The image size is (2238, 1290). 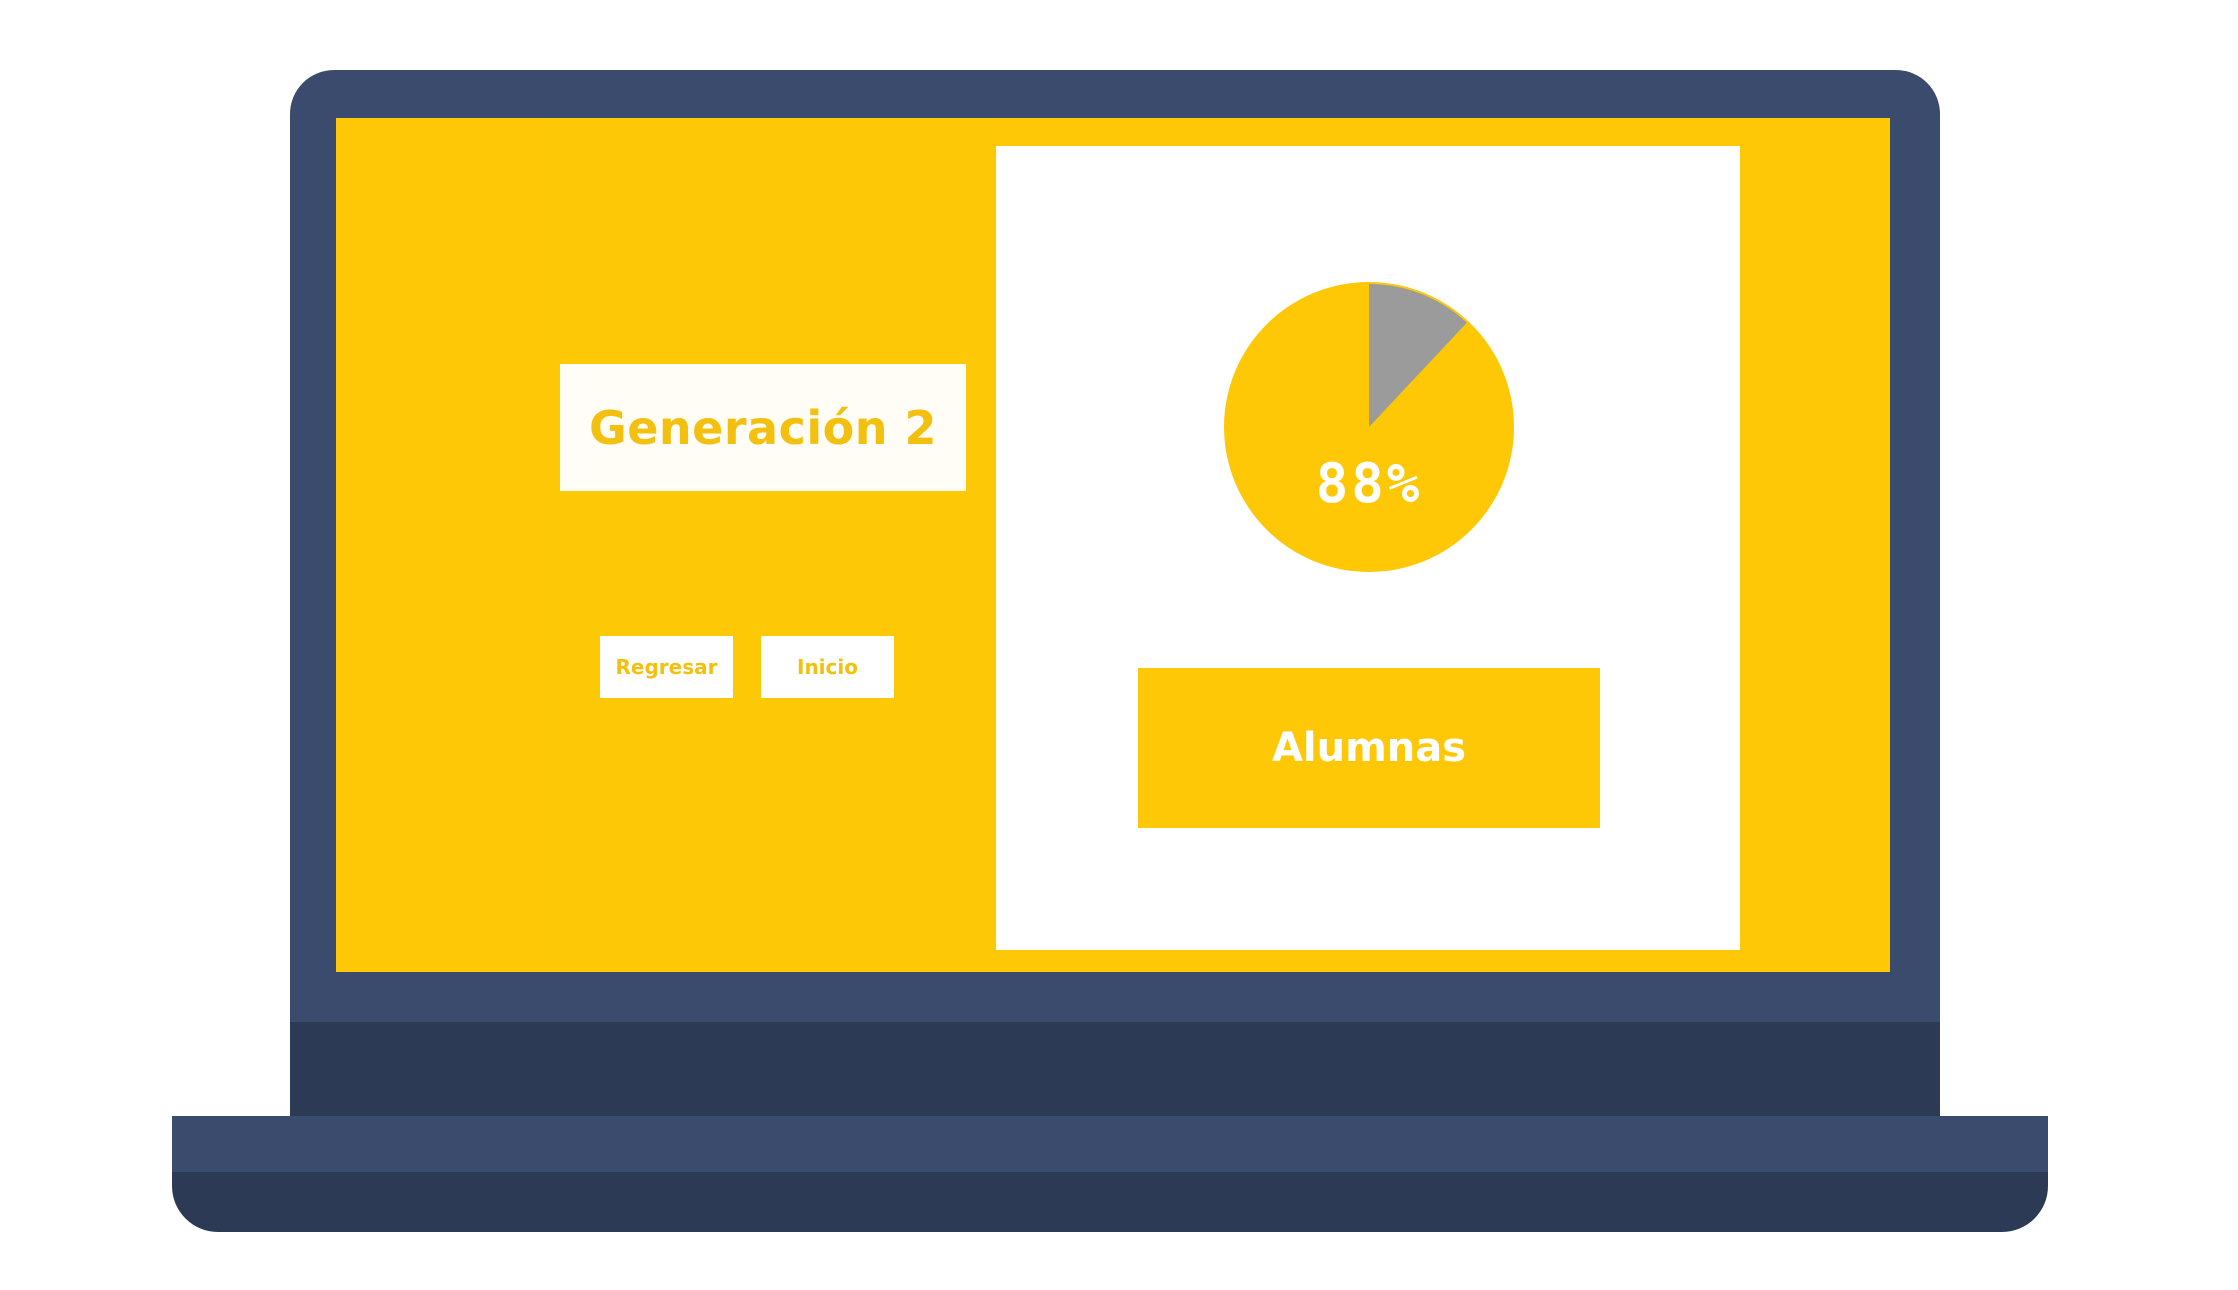 I want to click on laptop-base, so click(x=1110, y=1146).